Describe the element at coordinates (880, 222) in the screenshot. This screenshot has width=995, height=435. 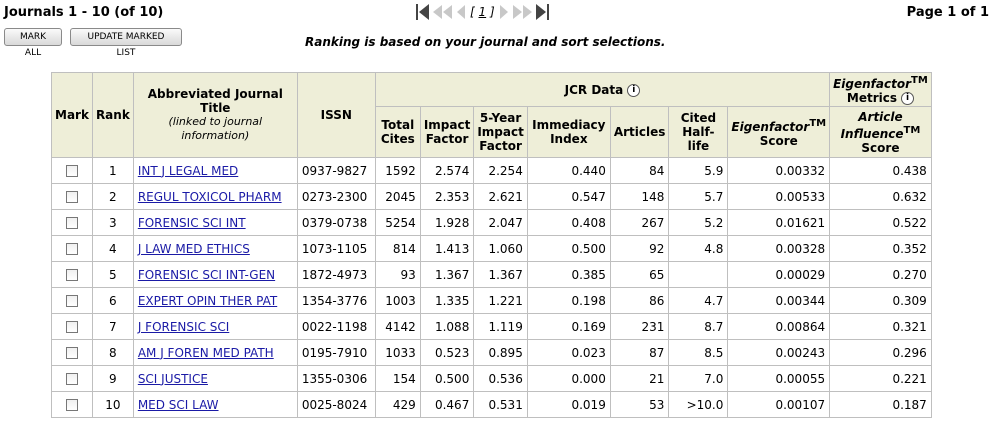
I see `article-influence-cell: 0.522` at that location.